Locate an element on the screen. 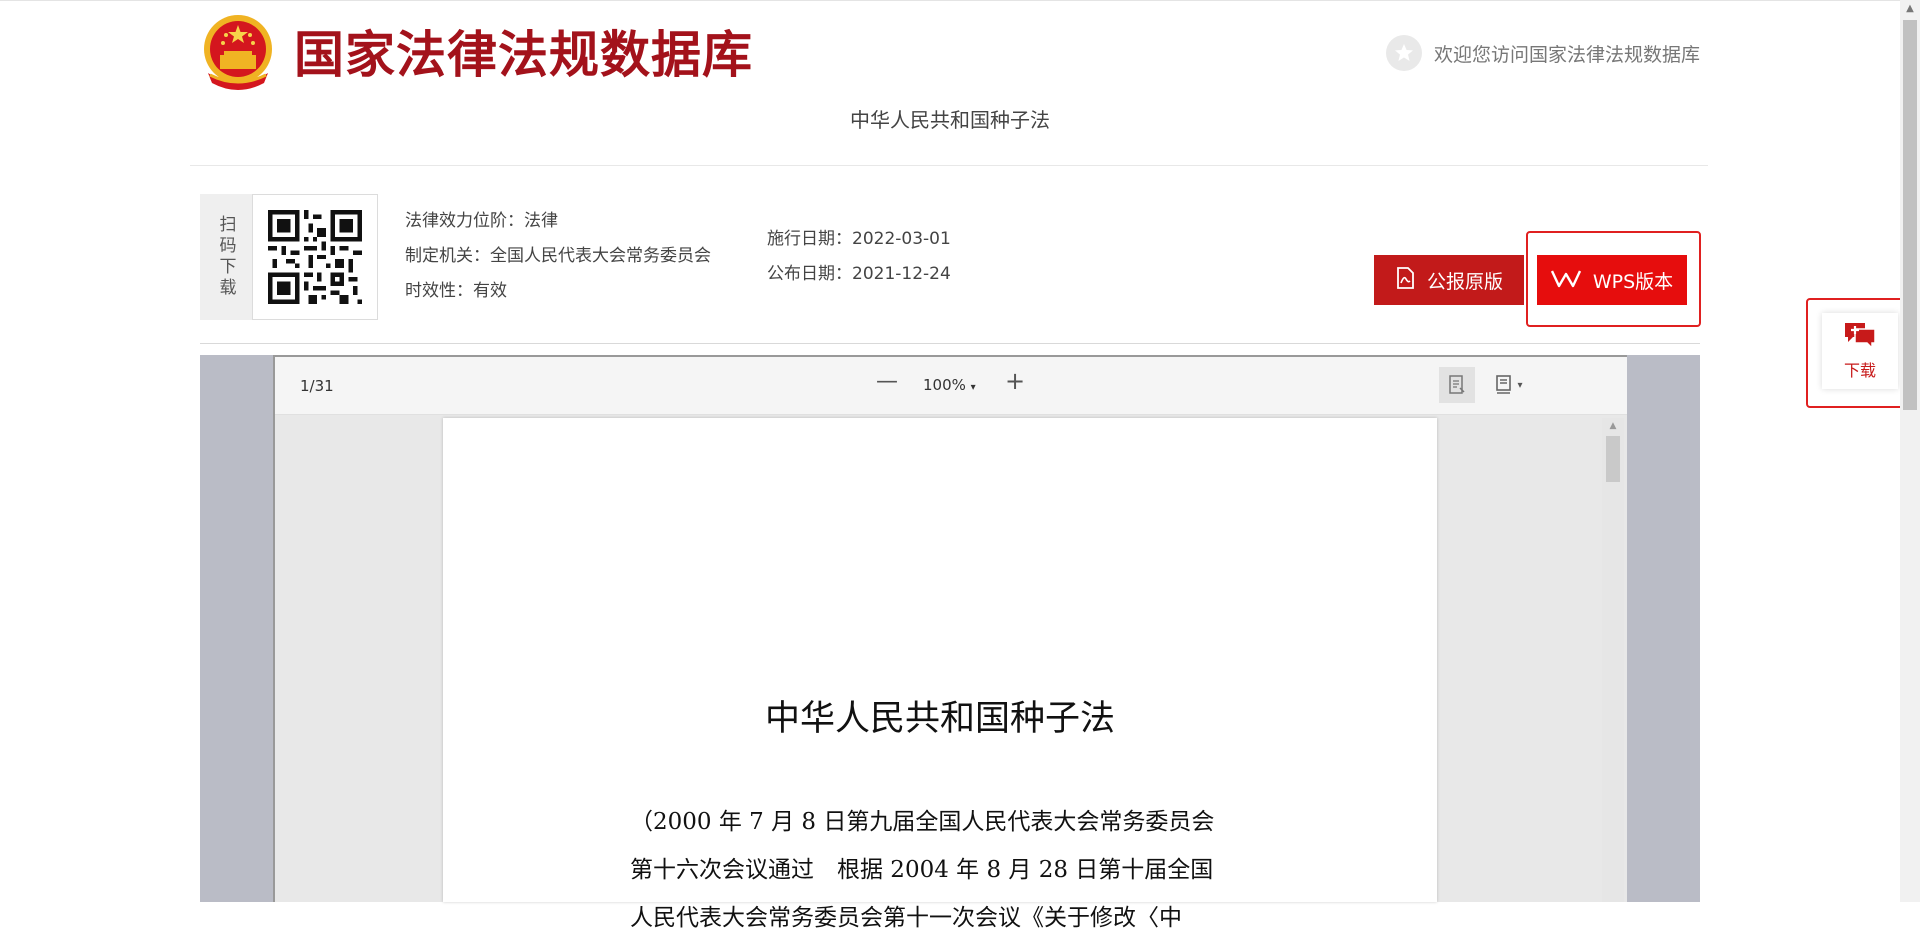 This screenshot has height=942, width=1920. qr-label: 扫码下载 is located at coordinates (226, 257).